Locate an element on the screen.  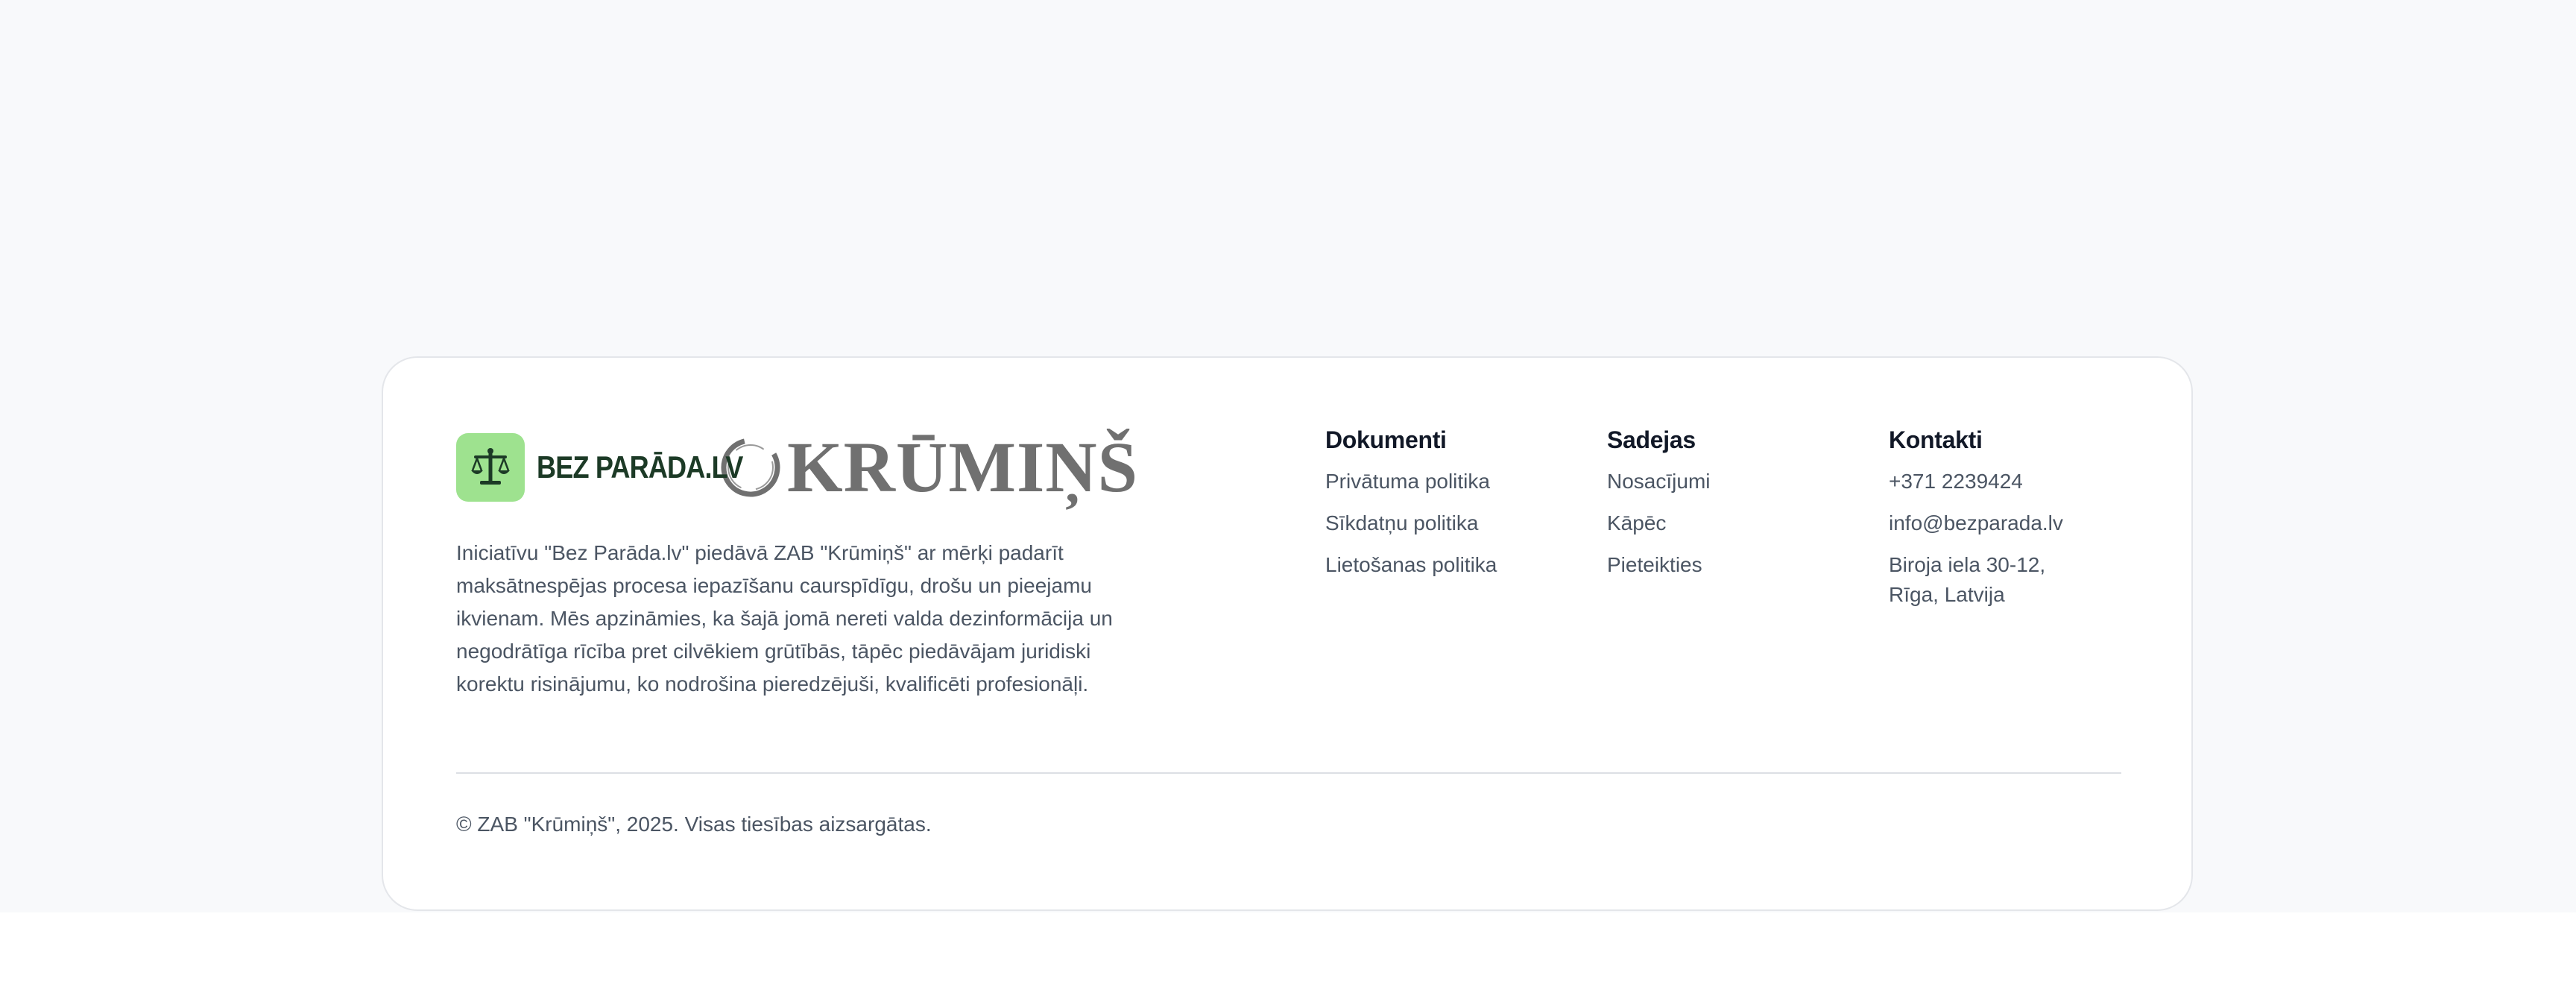
bezparada-logo-text: BEZ PARĀDA.LV is located at coordinates (640, 467).